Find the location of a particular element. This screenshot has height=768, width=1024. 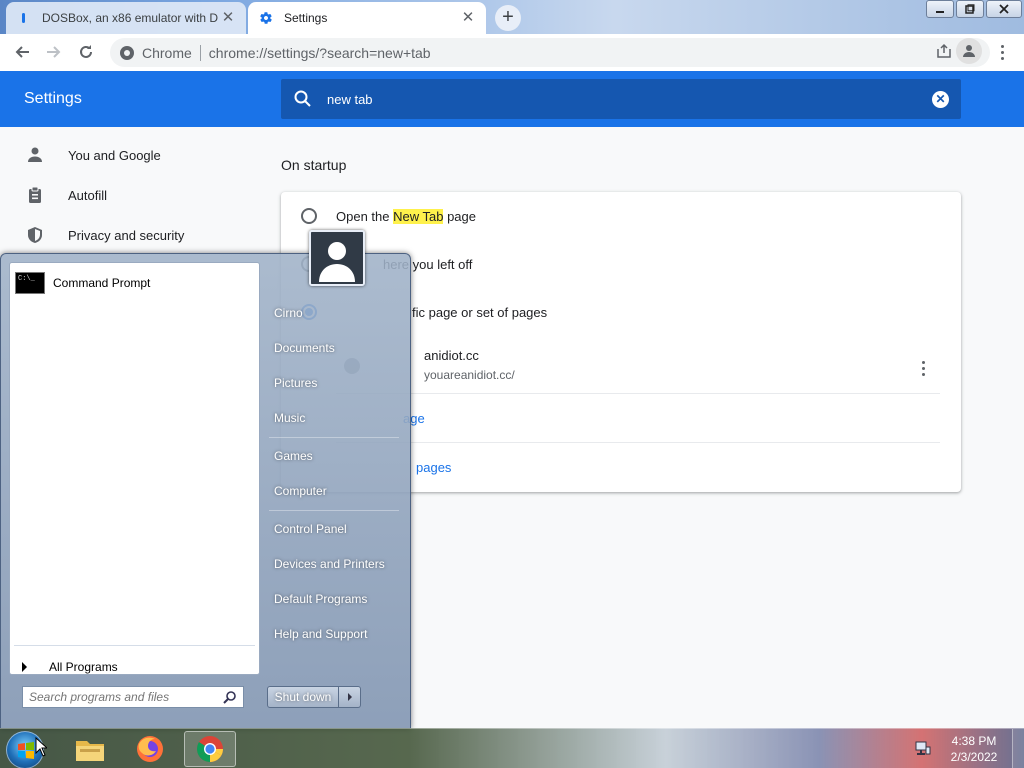

clock-date: 2/3/2022 is located at coordinates (974, 757).